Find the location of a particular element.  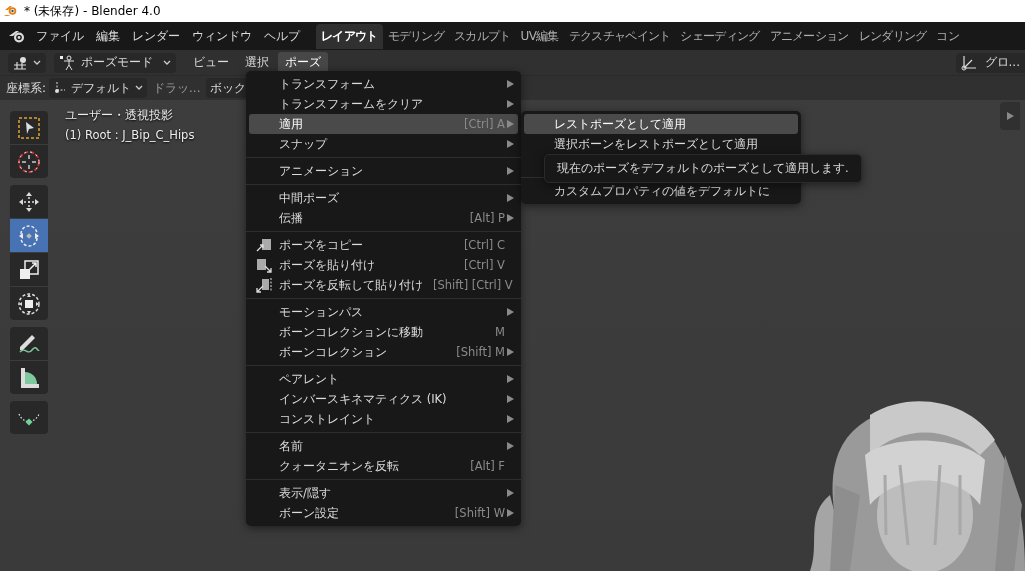

window-title: * (未保存) - Blender 4.0 is located at coordinates (92, 11).